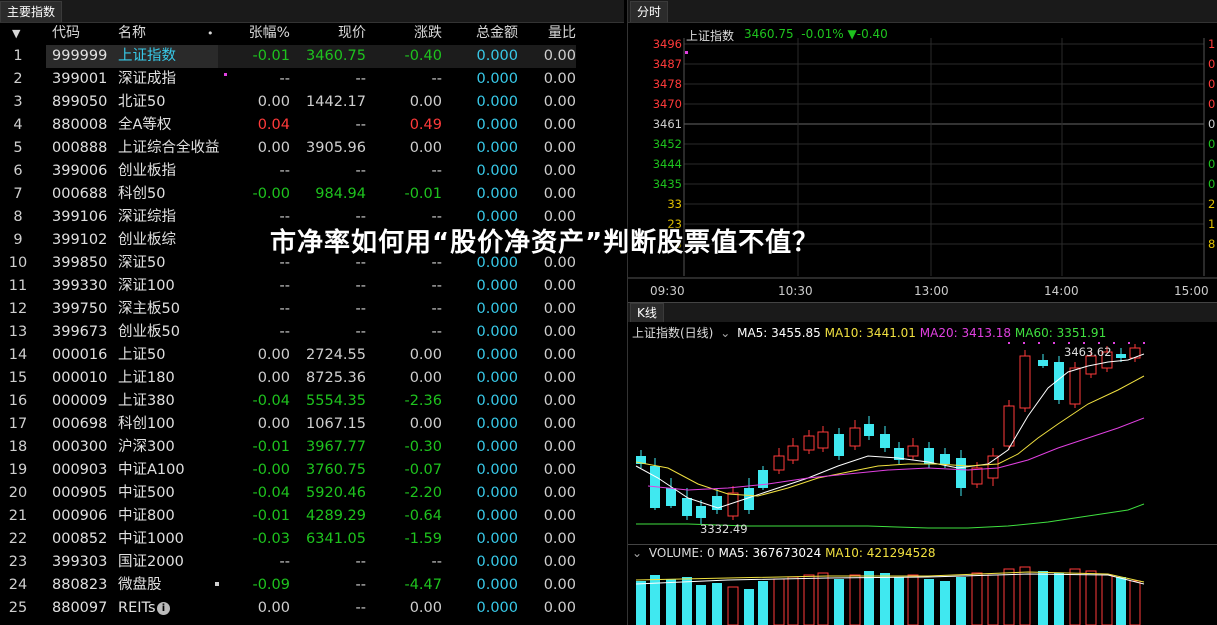  Describe the element at coordinates (336, 516) in the screenshot. I see `row-price: 4289.29` at that location.